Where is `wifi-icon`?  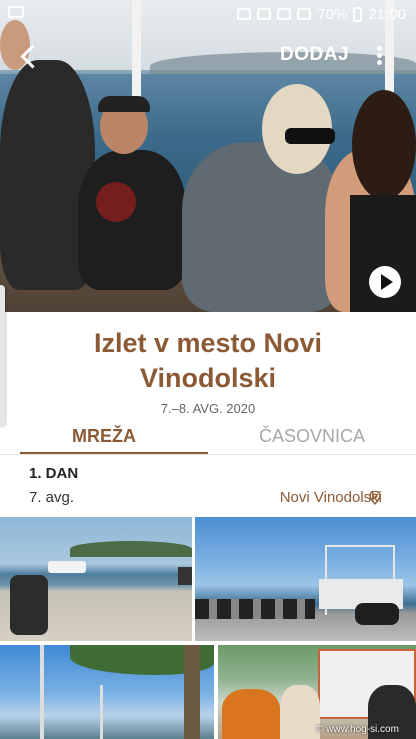
wifi-icon is located at coordinates (284, 14).